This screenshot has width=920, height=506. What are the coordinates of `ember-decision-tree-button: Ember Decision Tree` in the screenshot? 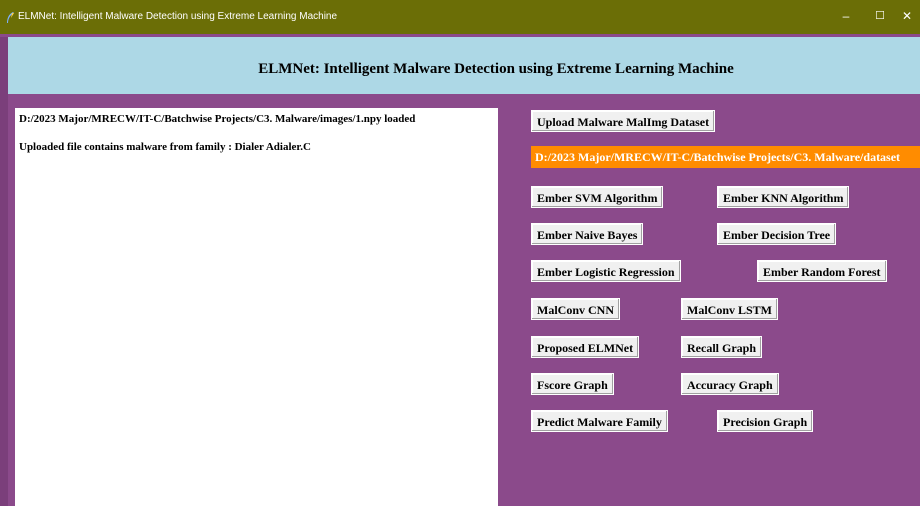 It's located at (777, 234).